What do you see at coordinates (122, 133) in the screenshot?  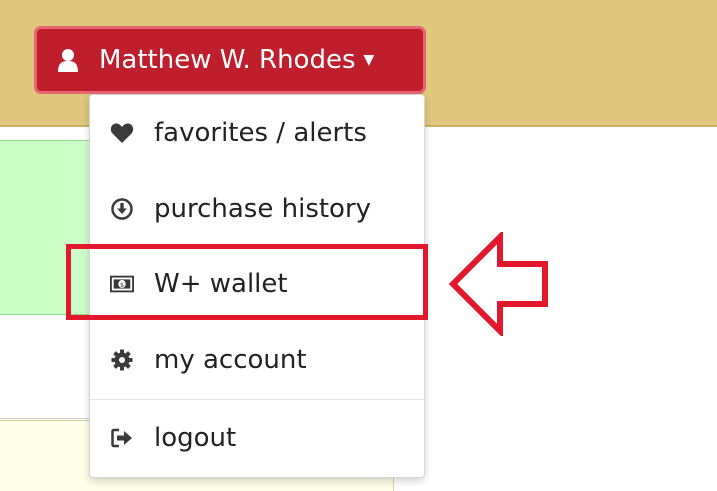 I see `heart-icon` at bounding box center [122, 133].